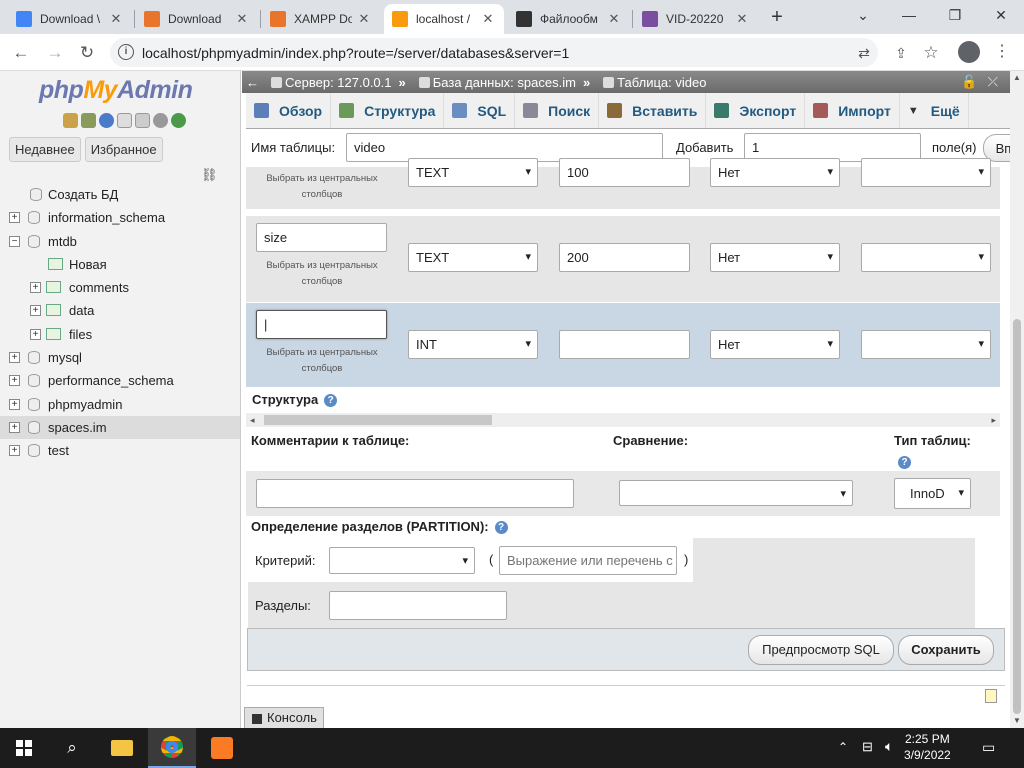  I want to click on tree-item: + test, so click(120, 450).